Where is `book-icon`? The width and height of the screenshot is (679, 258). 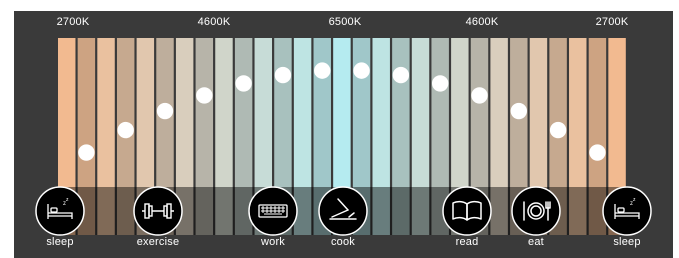 book-icon is located at coordinates (467, 211).